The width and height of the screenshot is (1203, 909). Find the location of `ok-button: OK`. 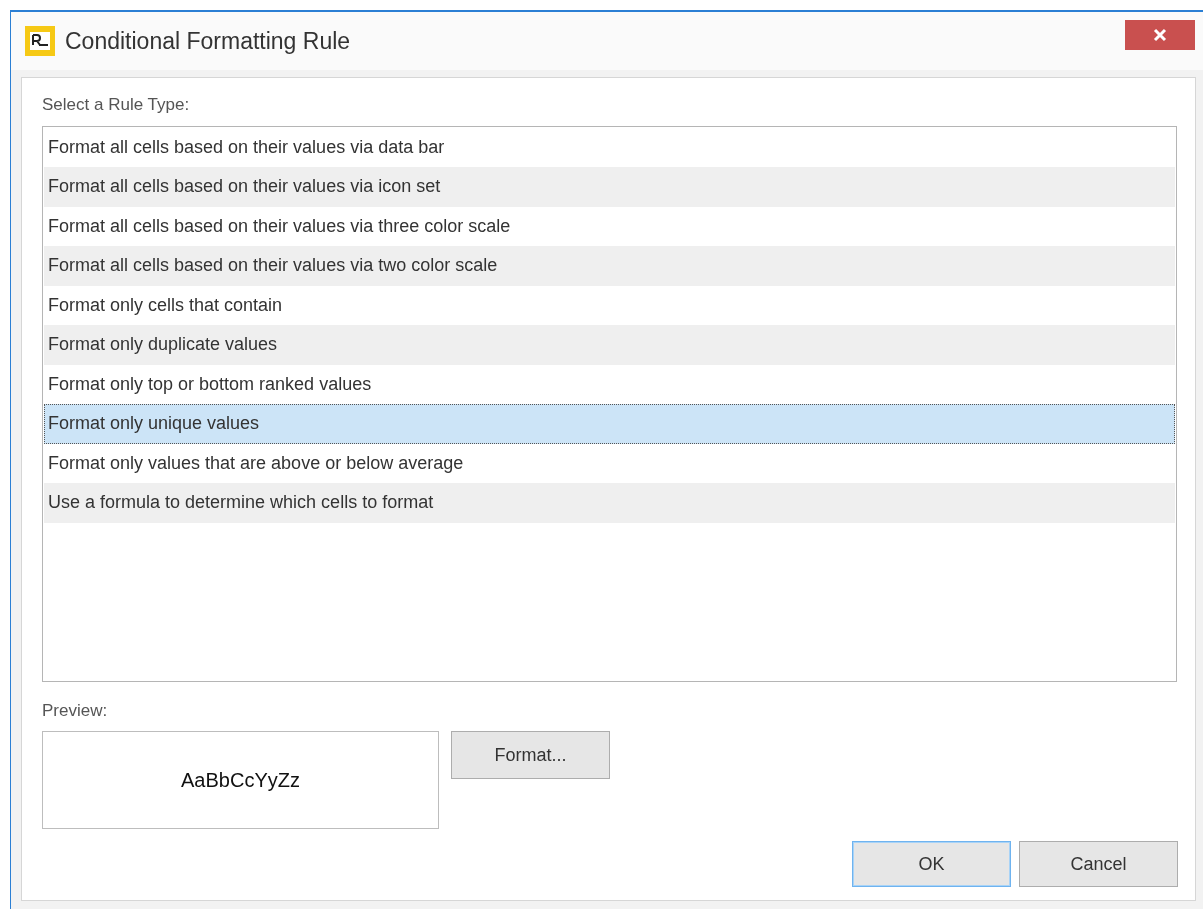

ok-button: OK is located at coordinates (931, 864).